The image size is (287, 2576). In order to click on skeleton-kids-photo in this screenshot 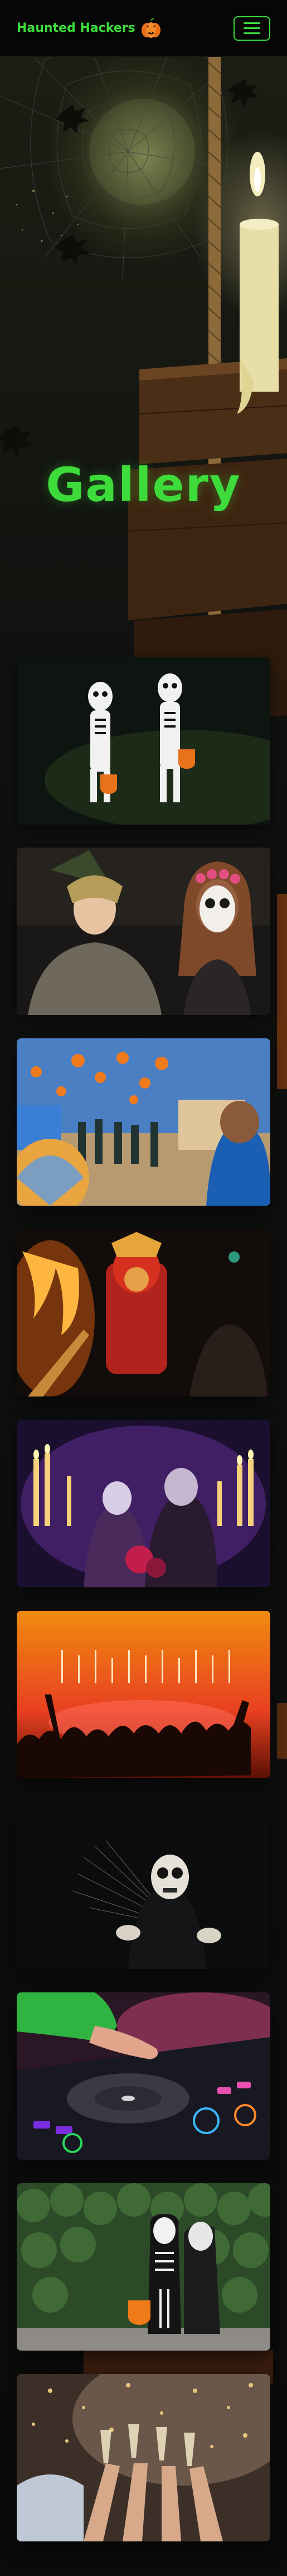, I will do `click(143, 741)`.